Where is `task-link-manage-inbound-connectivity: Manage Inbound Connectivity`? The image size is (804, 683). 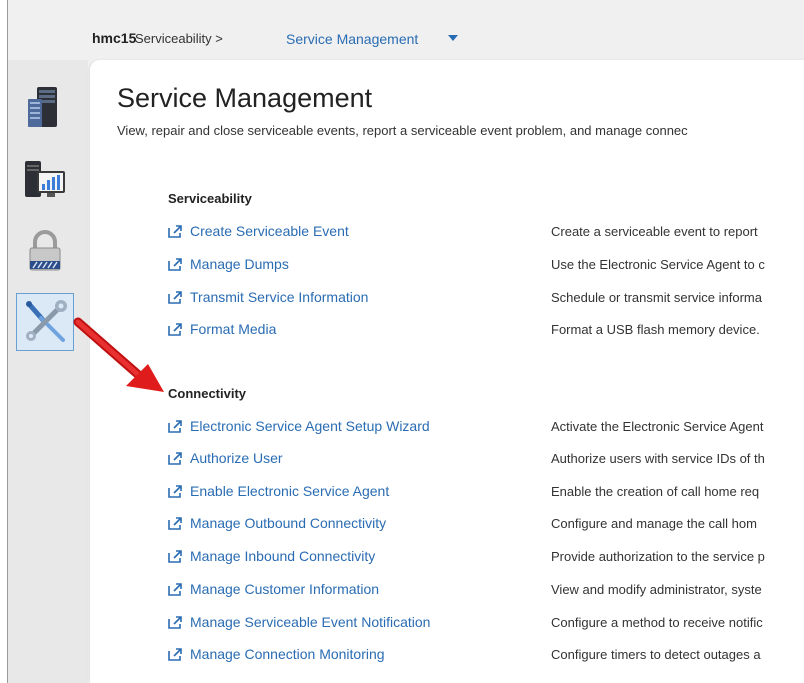 task-link-manage-inbound-connectivity: Manage Inbound Connectivity is located at coordinates (271, 556).